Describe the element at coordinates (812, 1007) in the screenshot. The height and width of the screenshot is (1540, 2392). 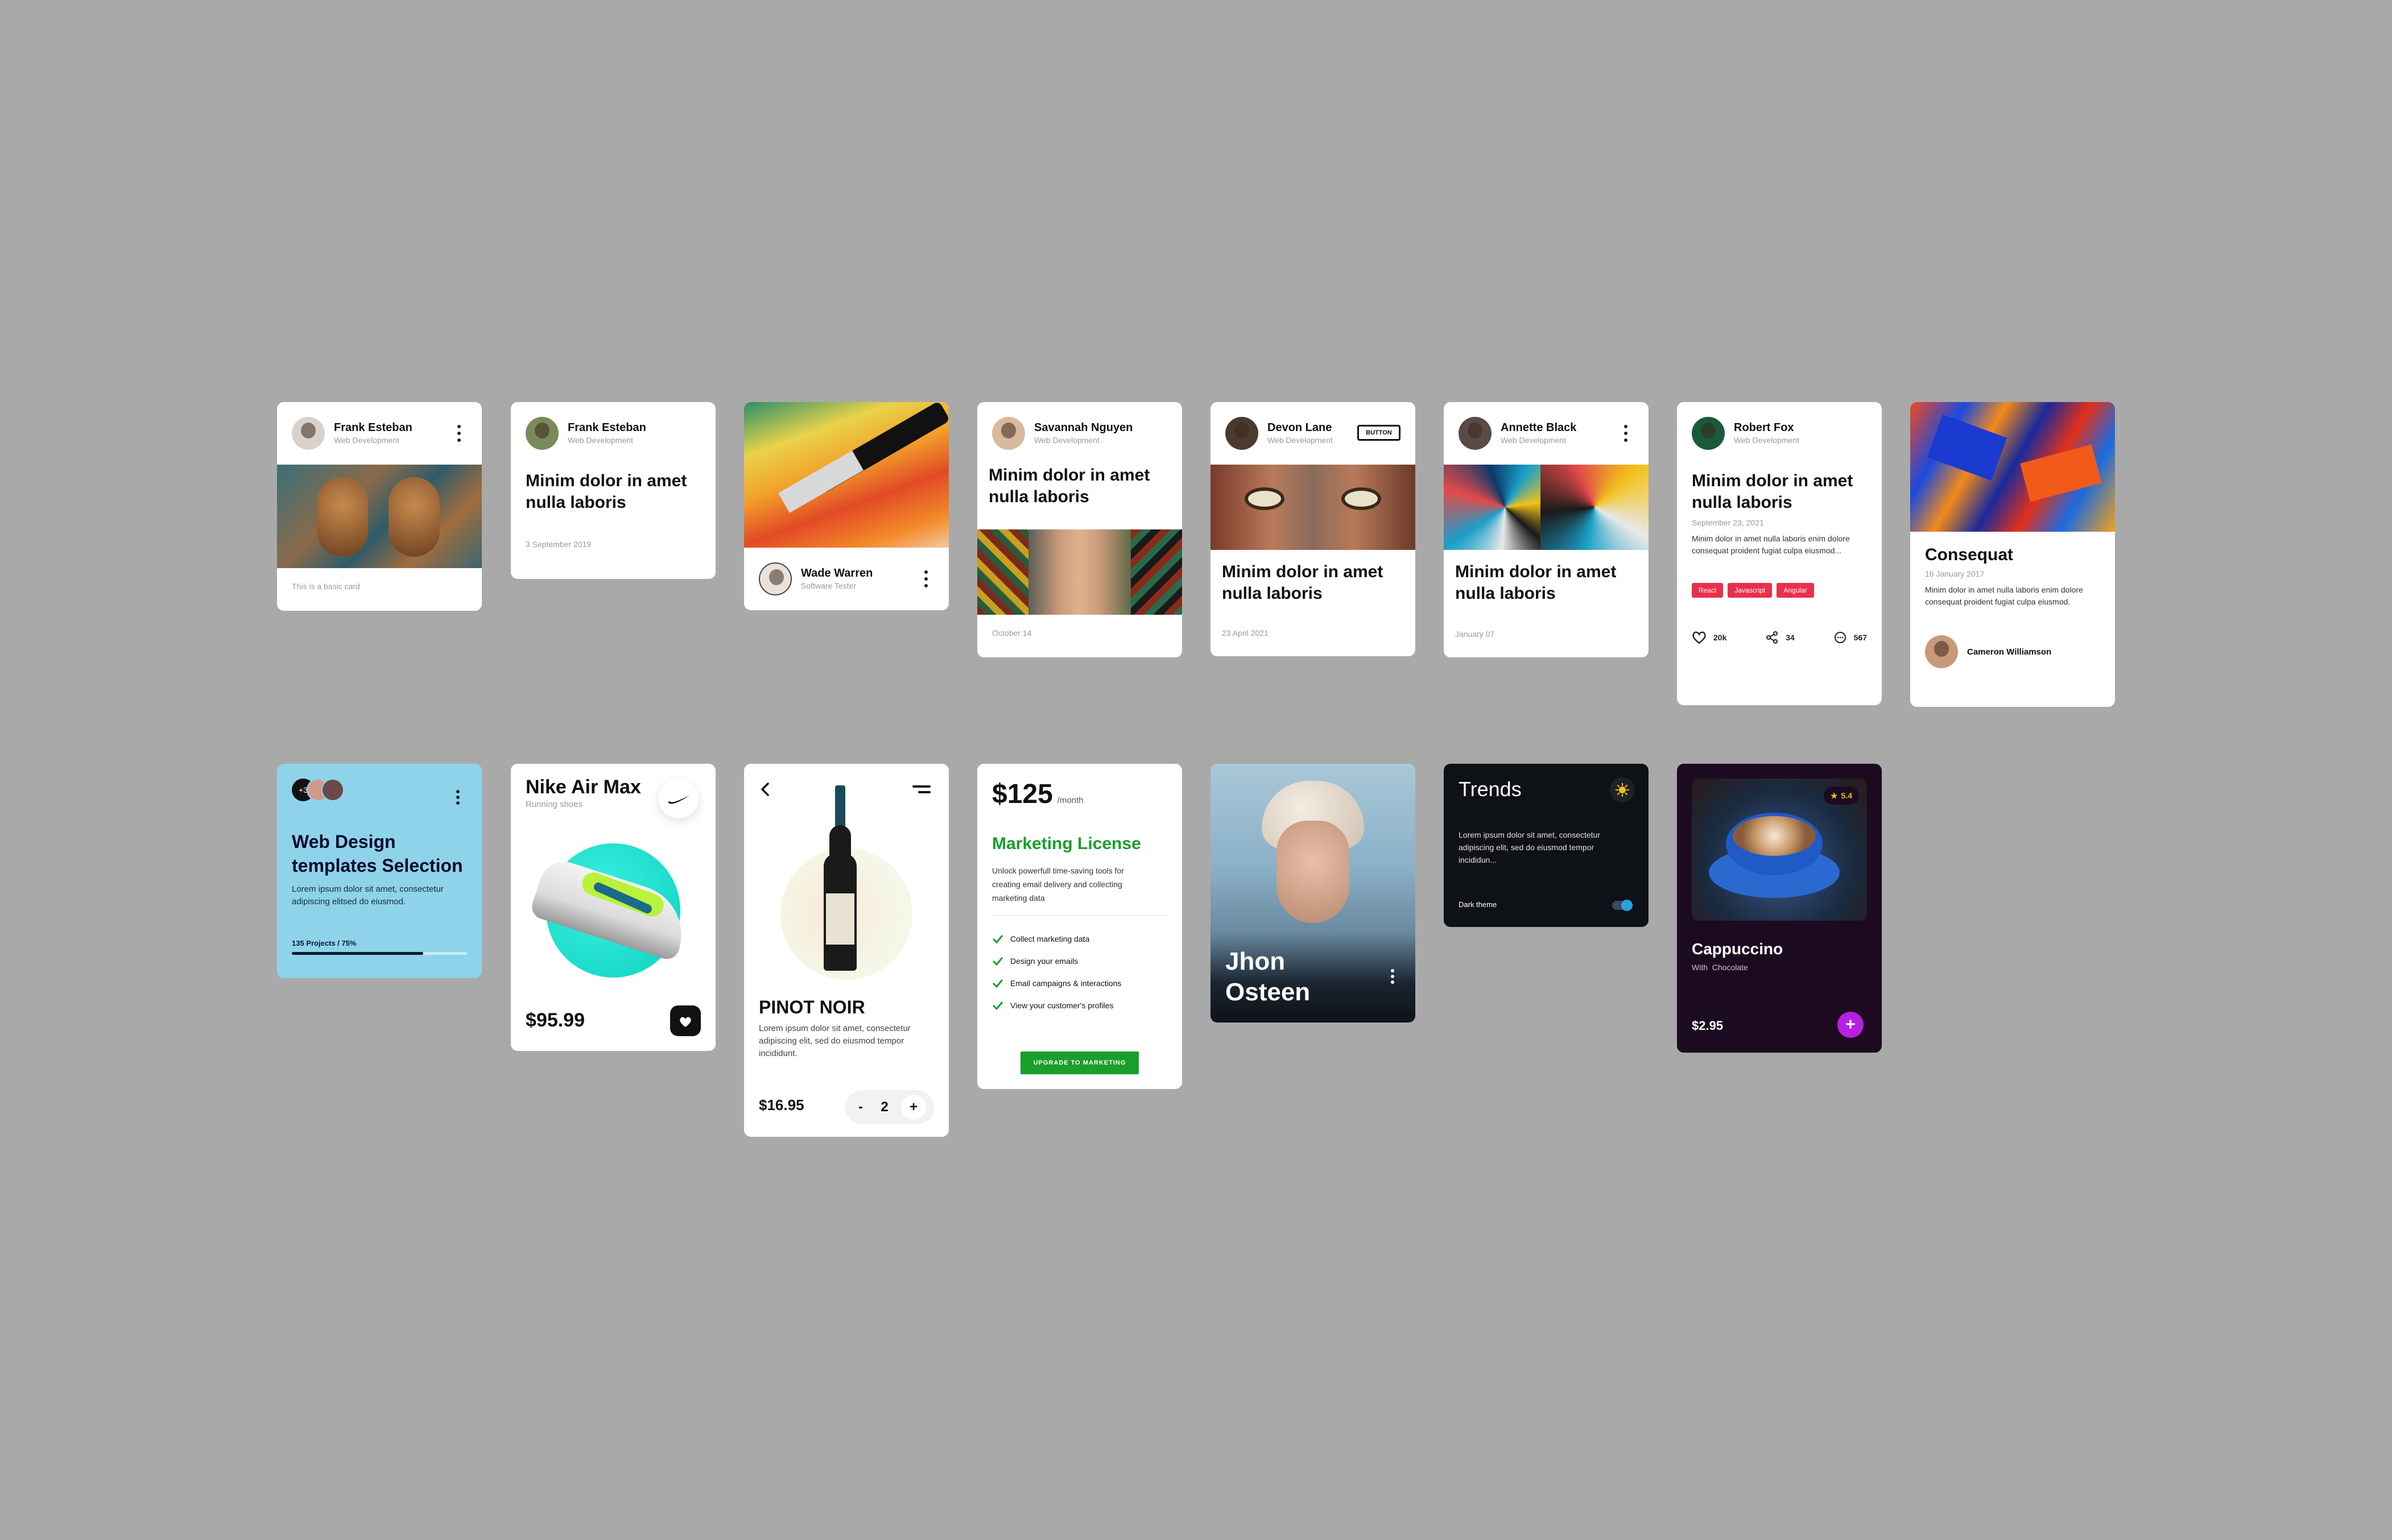
I see `product-title: PINOT NOIR` at that location.